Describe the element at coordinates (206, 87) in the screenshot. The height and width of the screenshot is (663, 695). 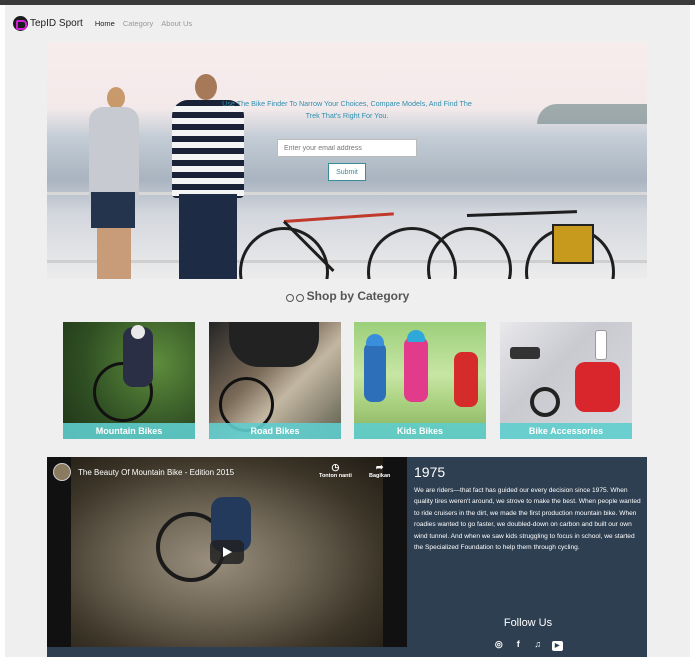
I see `man-figure-head` at that location.